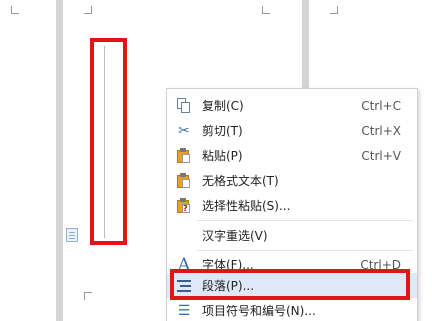  I want to click on menu-item-shortcut: Ctrl+C, so click(381, 105).